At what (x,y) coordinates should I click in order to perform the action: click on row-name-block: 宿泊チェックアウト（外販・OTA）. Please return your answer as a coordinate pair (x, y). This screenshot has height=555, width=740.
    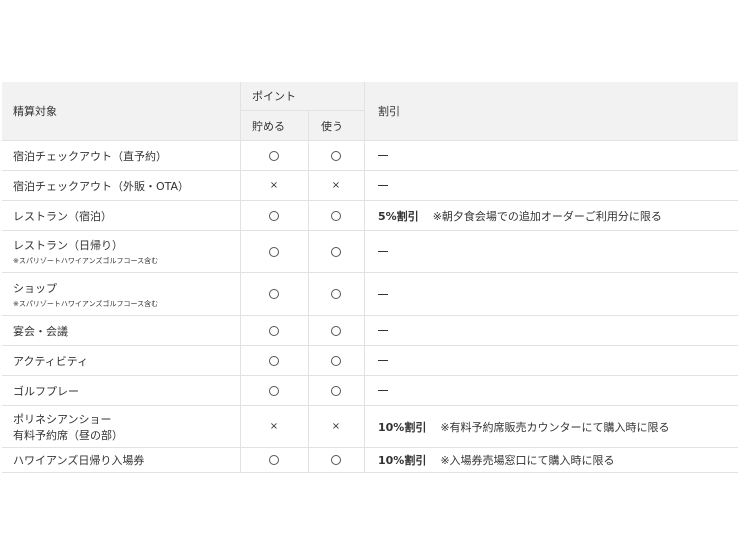
    Looking at the image, I should click on (101, 186).